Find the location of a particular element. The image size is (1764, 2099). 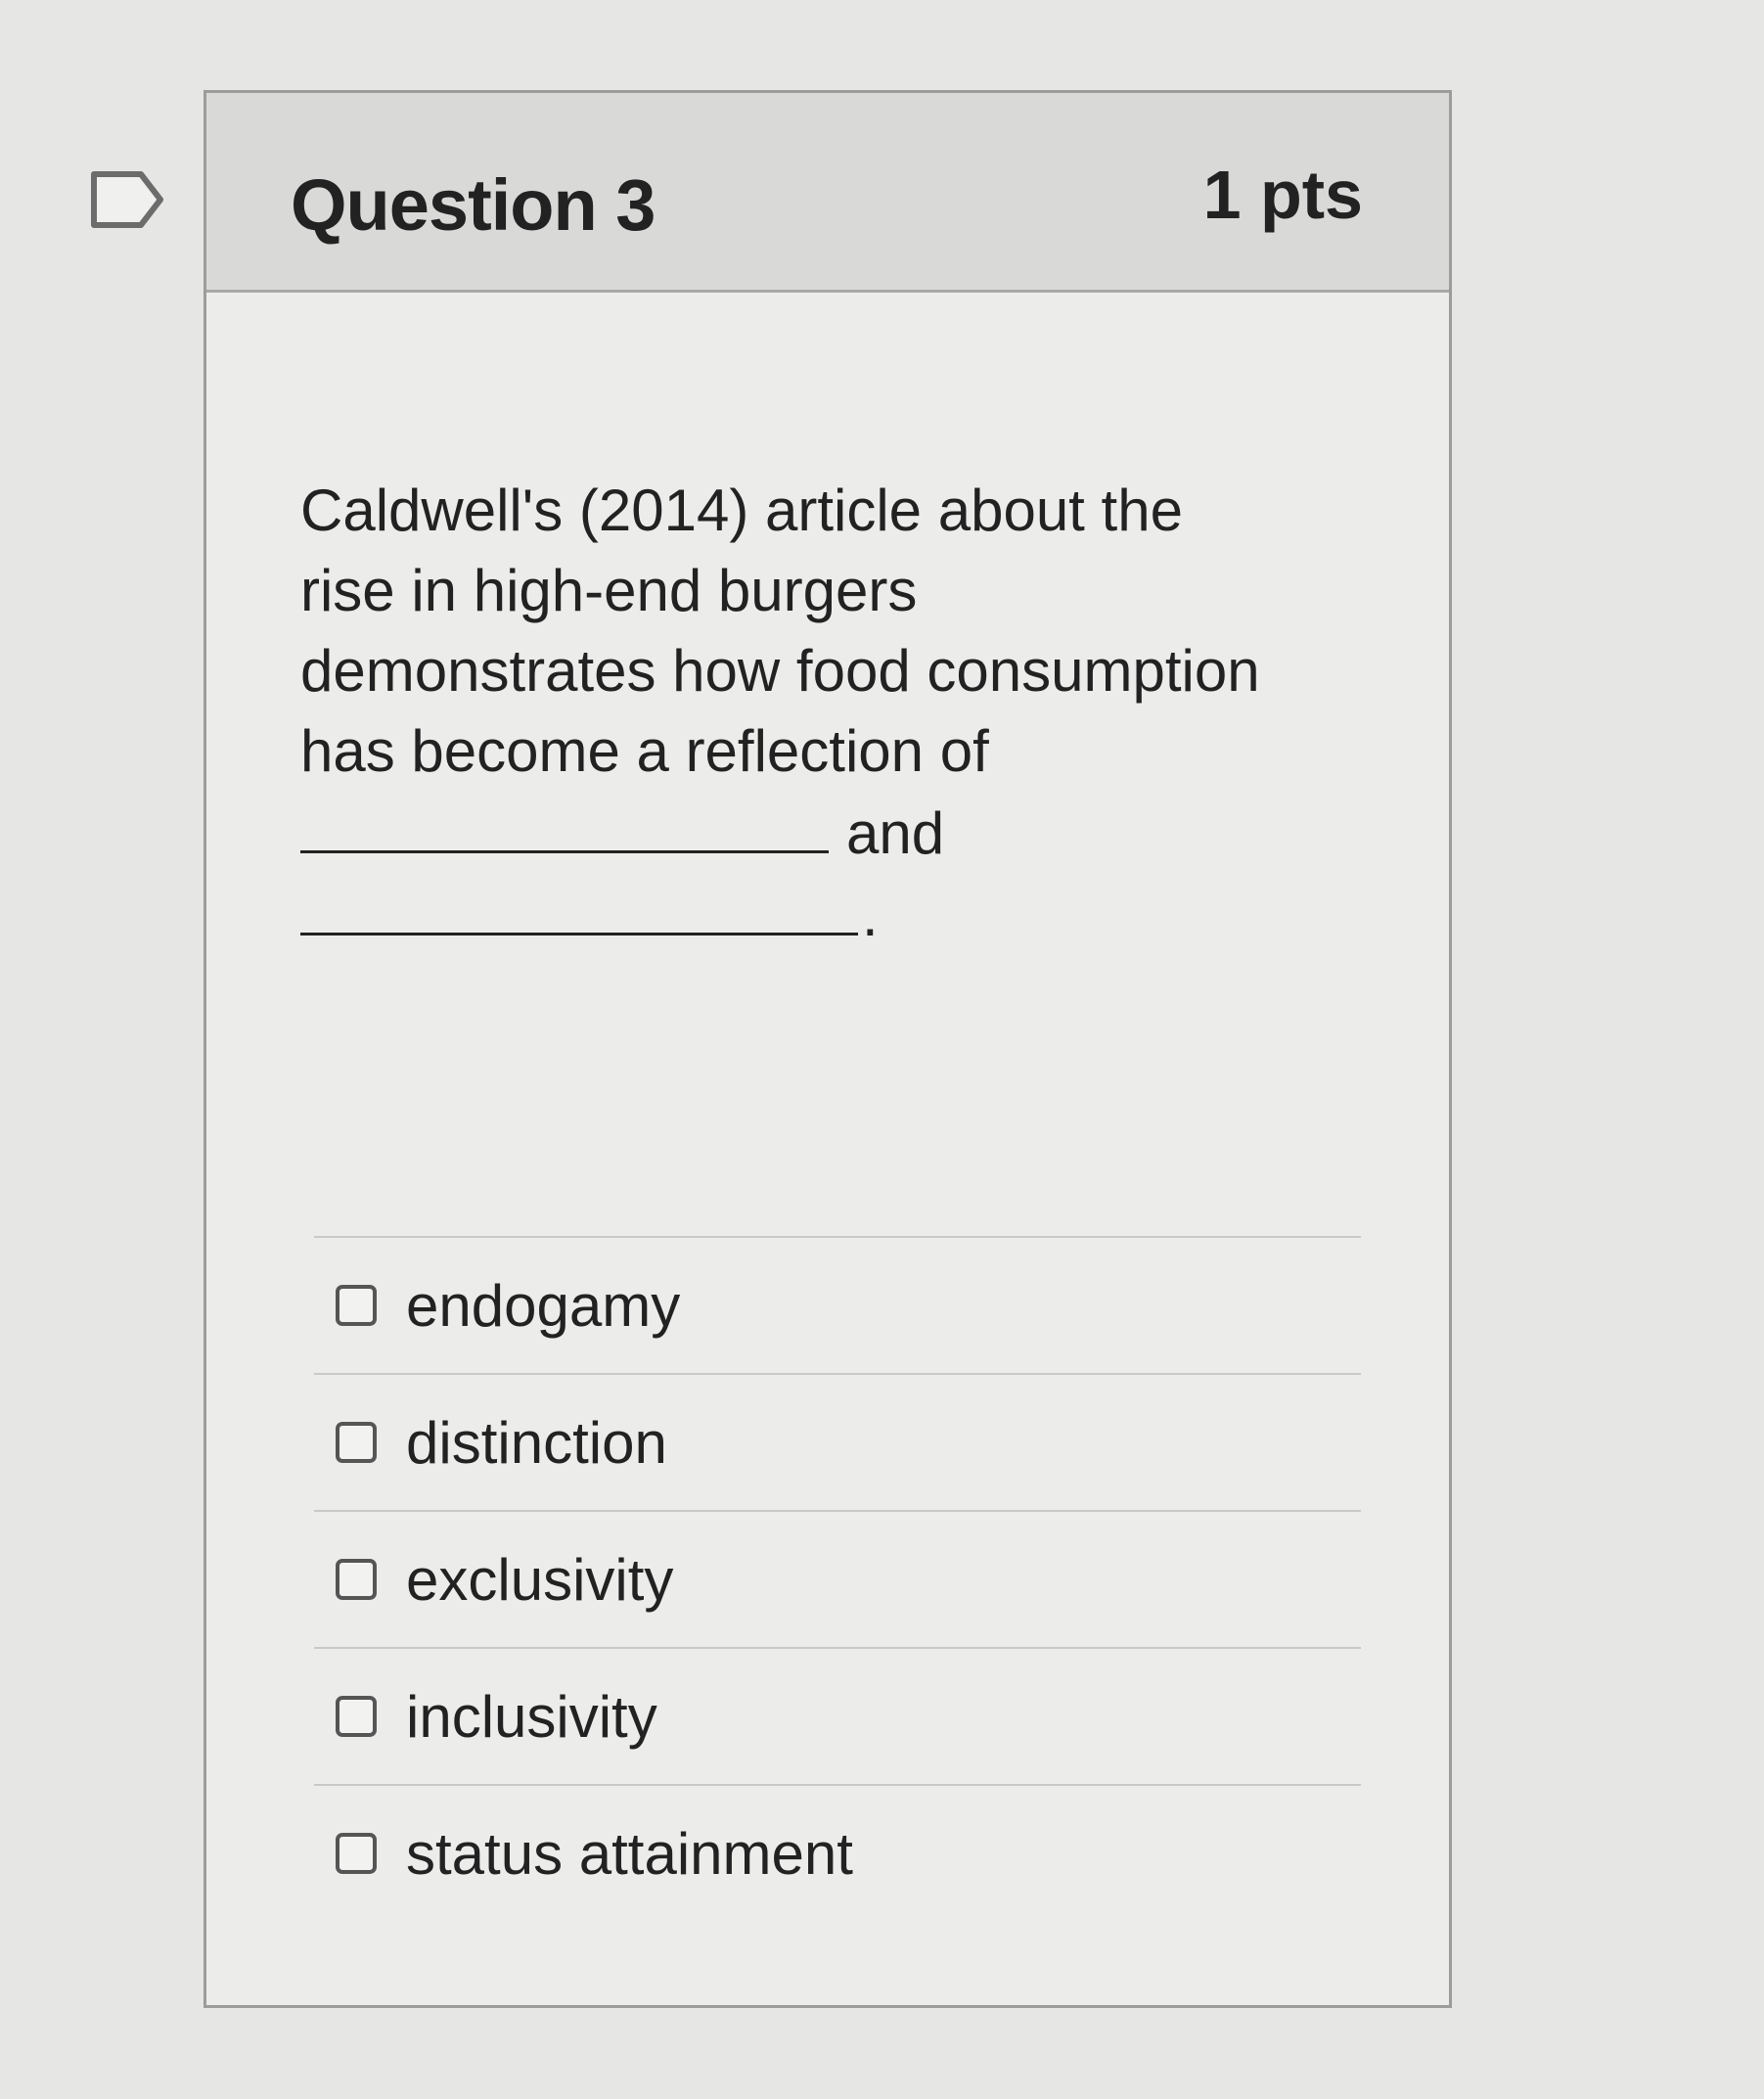

answer-label: exclusivity is located at coordinates (540, 1580).